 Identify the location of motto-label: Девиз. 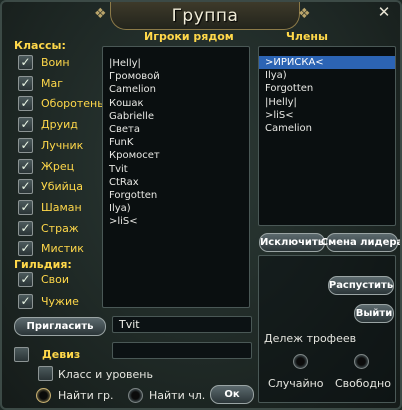
(61, 354).